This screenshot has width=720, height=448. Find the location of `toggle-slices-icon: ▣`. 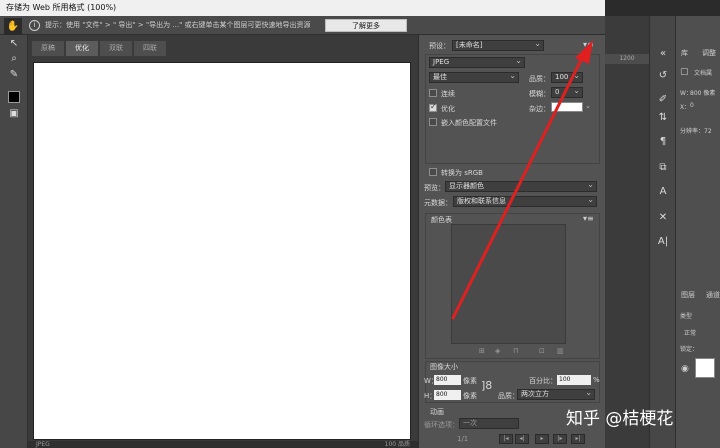

toggle-slices-icon: ▣ is located at coordinates (14, 114).